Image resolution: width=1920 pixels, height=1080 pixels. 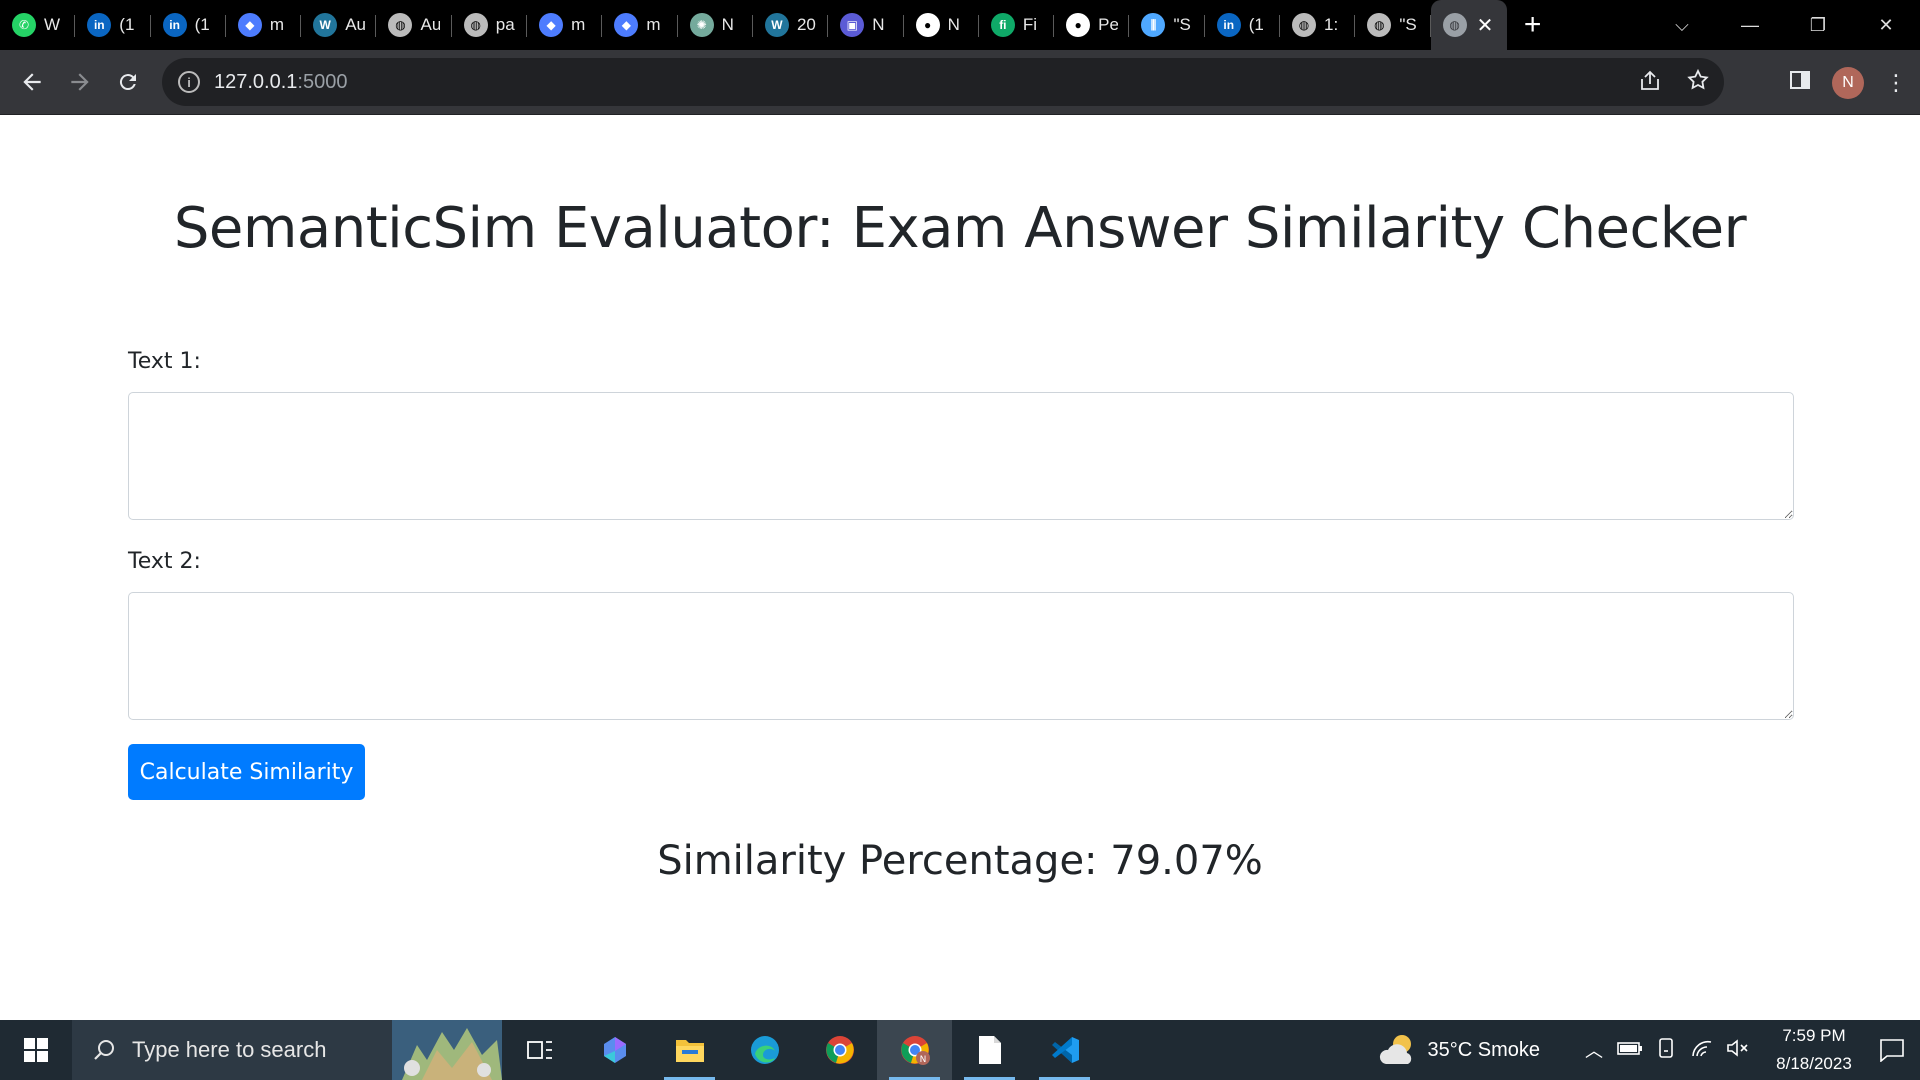 I want to click on chatgpt-icon: ✺, so click(x=701, y=25).